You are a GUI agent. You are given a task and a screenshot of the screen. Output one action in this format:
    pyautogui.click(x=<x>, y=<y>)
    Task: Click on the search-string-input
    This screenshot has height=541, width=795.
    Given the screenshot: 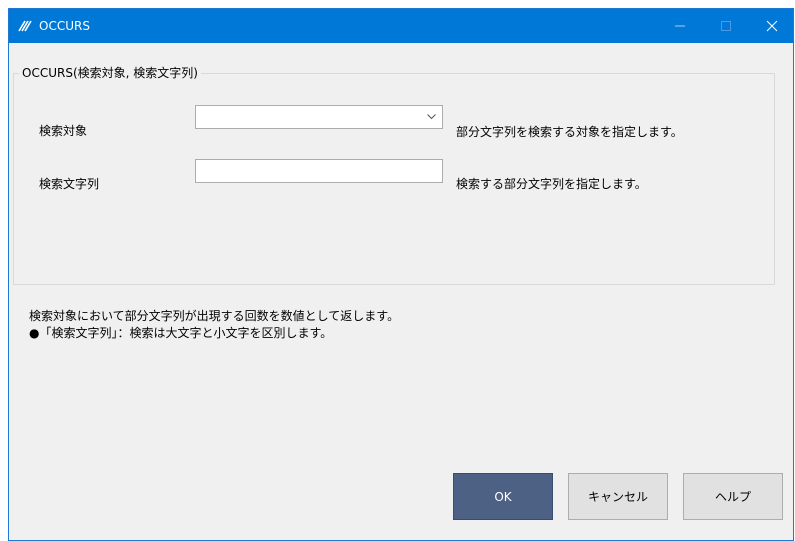 What is the action you would take?
    pyautogui.click(x=319, y=171)
    